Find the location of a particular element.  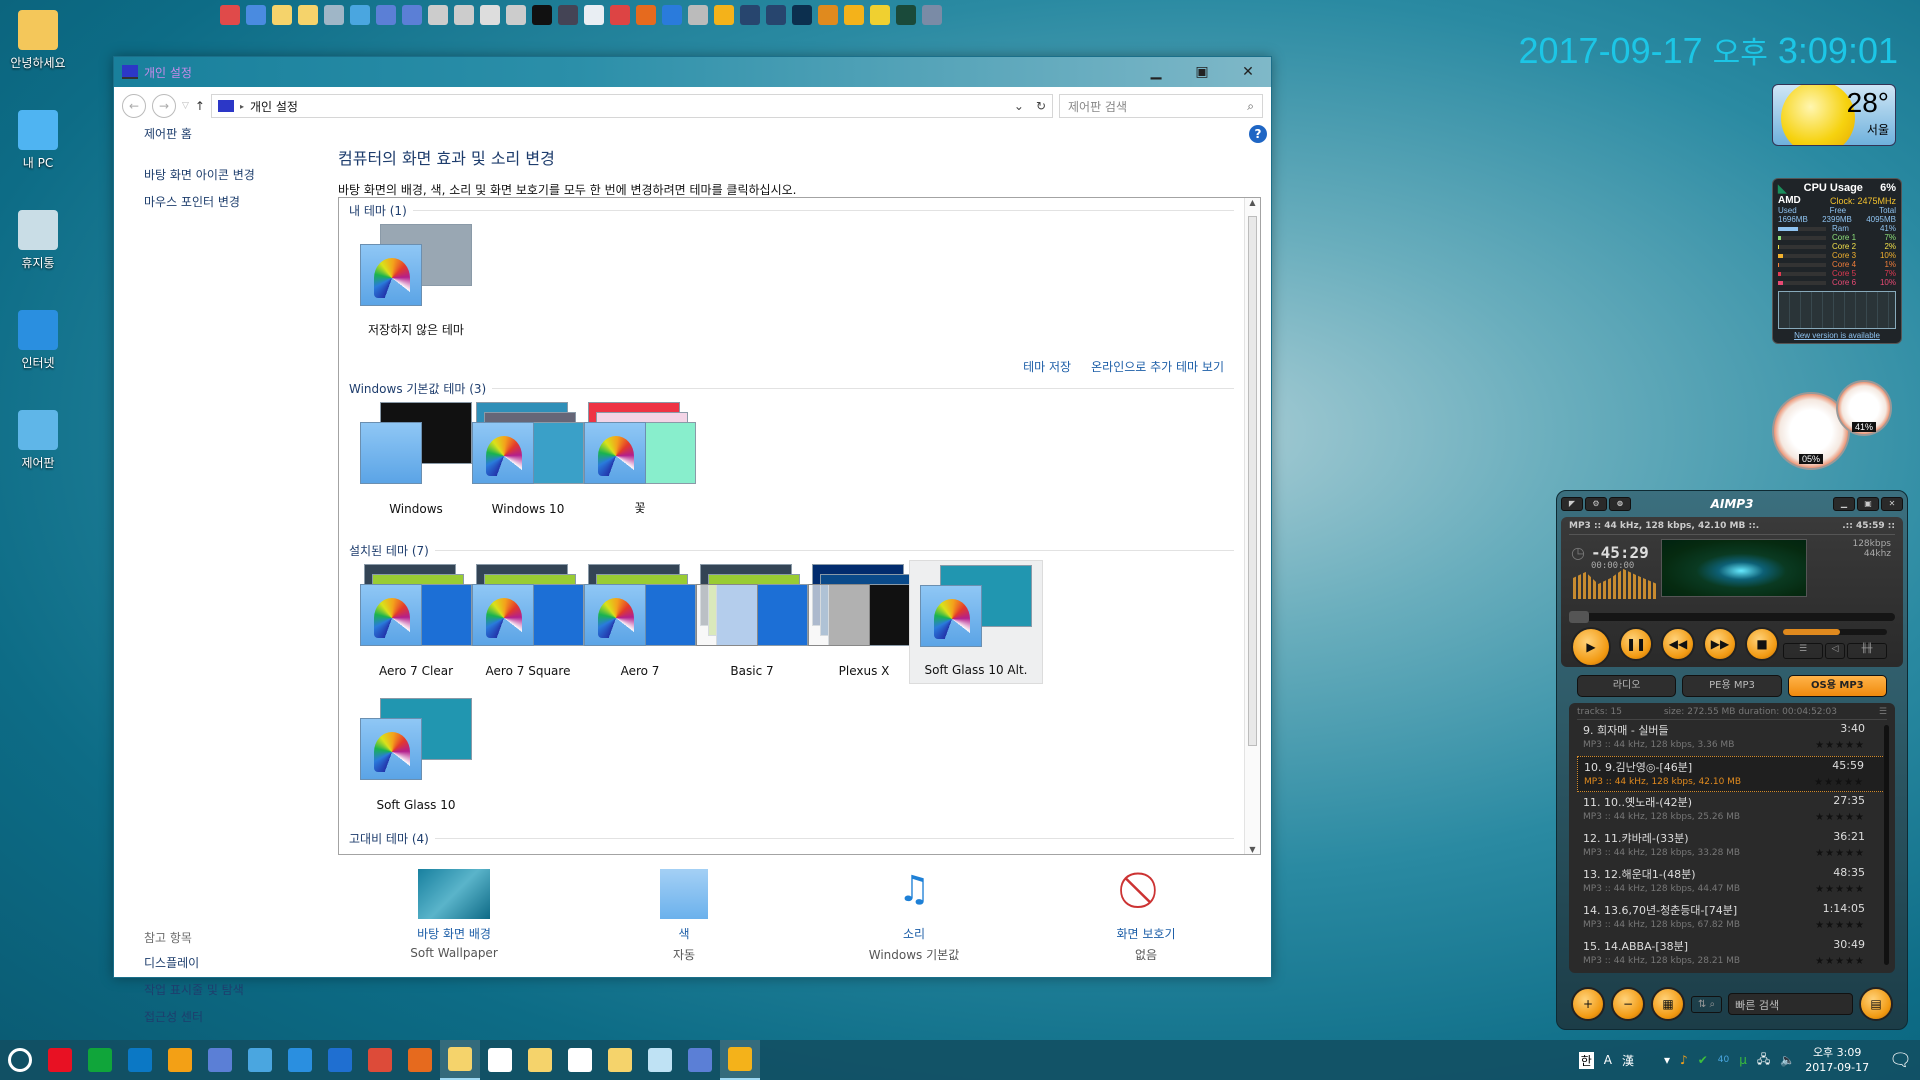

get-more-themes-link: 온라인으로 추가 테마 보기 is located at coordinates (1157, 366).